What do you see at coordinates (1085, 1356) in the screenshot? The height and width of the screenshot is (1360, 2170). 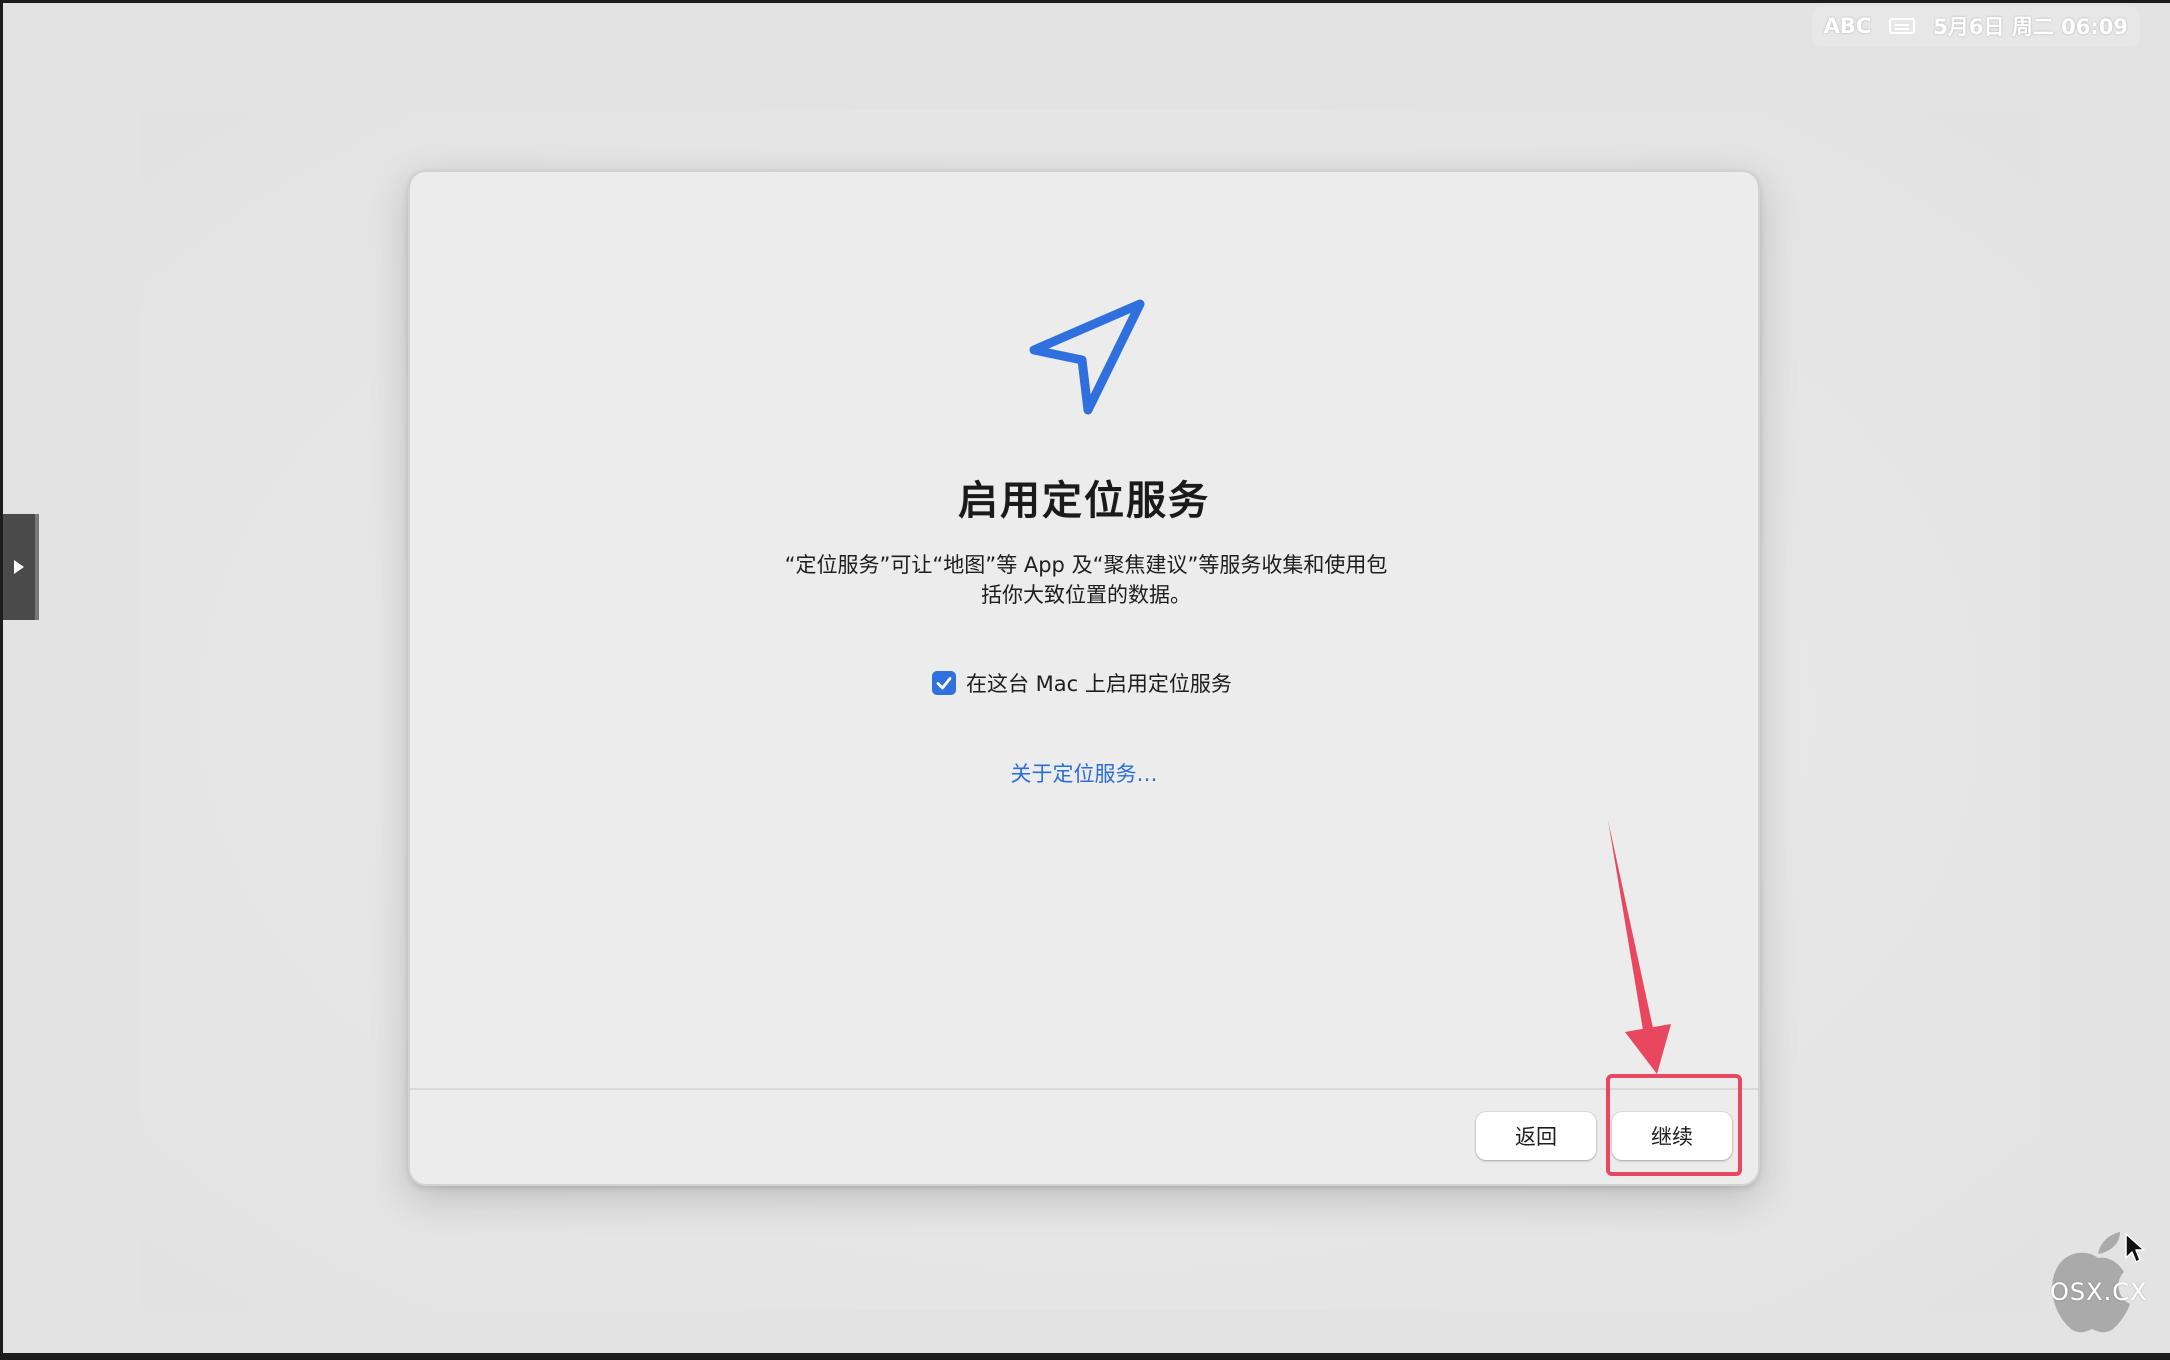 I see `screen-frame-bottom` at bounding box center [1085, 1356].